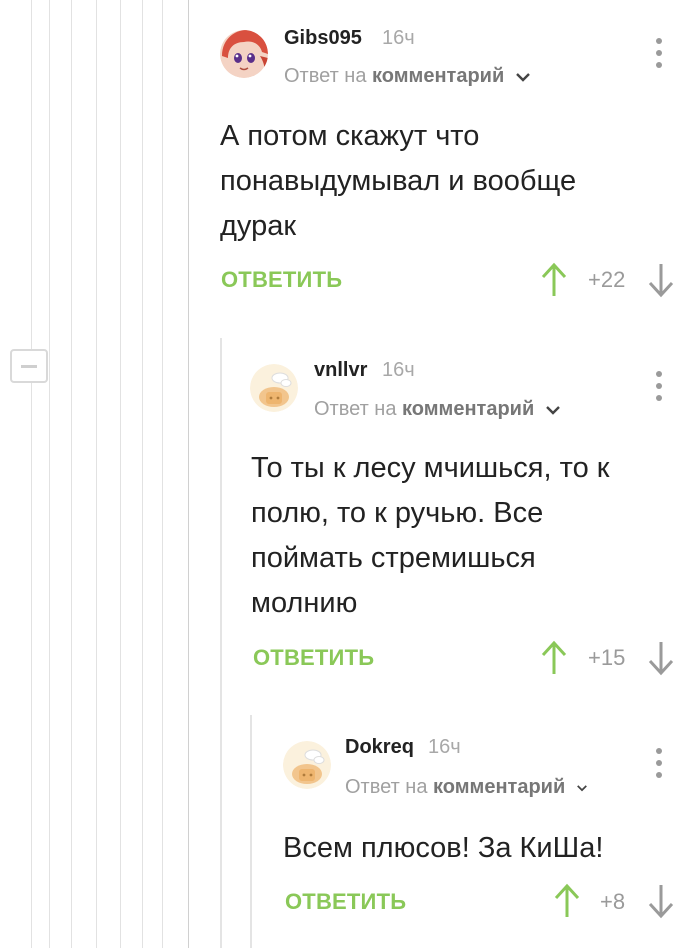 The image size is (700, 948). What do you see at coordinates (345, 902) in the screenshot?
I see `reply-button: ОТВЕТИТЬ` at bounding box center [345, 902].